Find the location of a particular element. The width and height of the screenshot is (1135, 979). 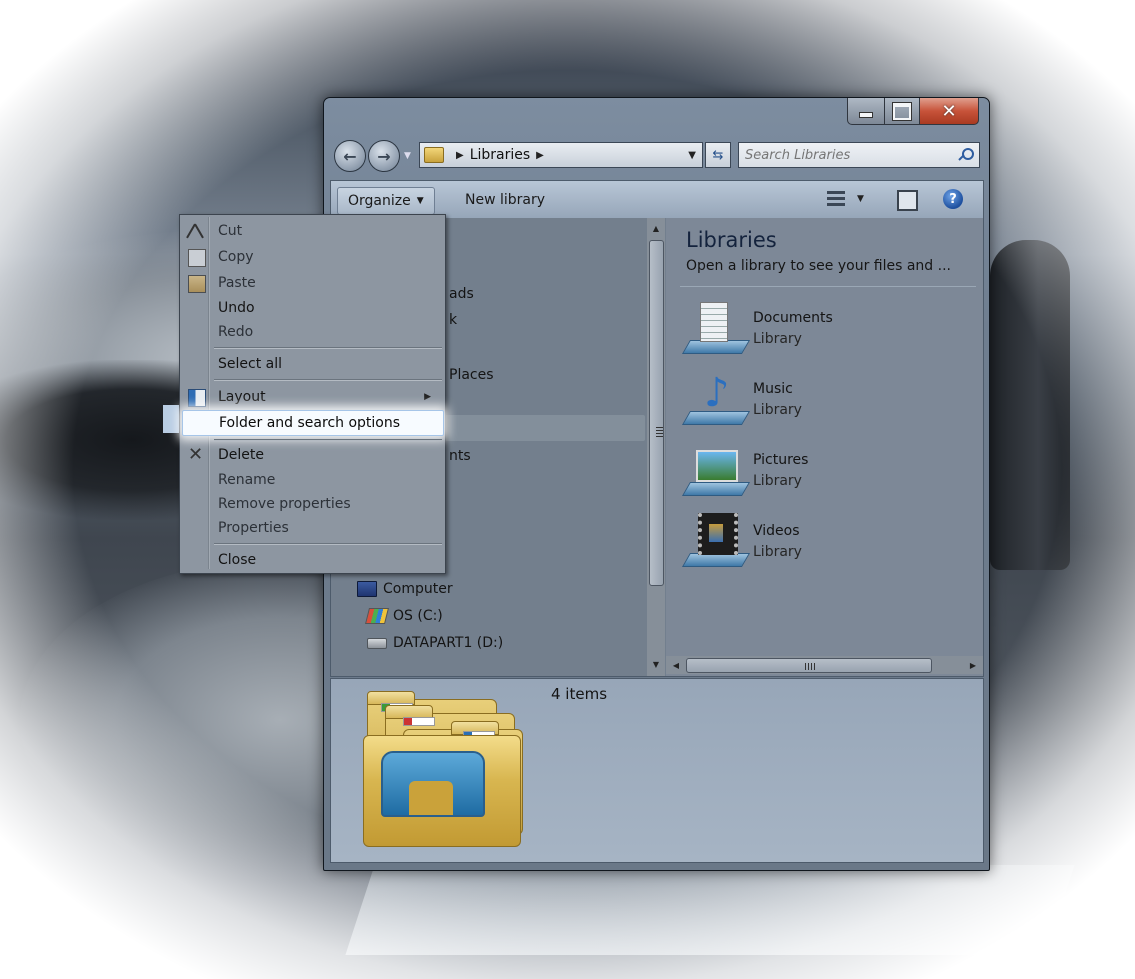

change-view-button: ▼ is located at coordinates (845, 199).